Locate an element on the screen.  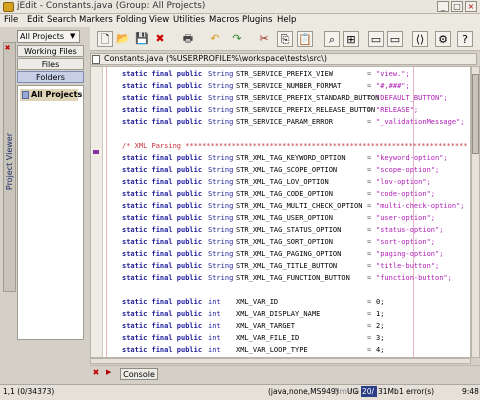
code-value: 4; is located at coordinates (380, 350).